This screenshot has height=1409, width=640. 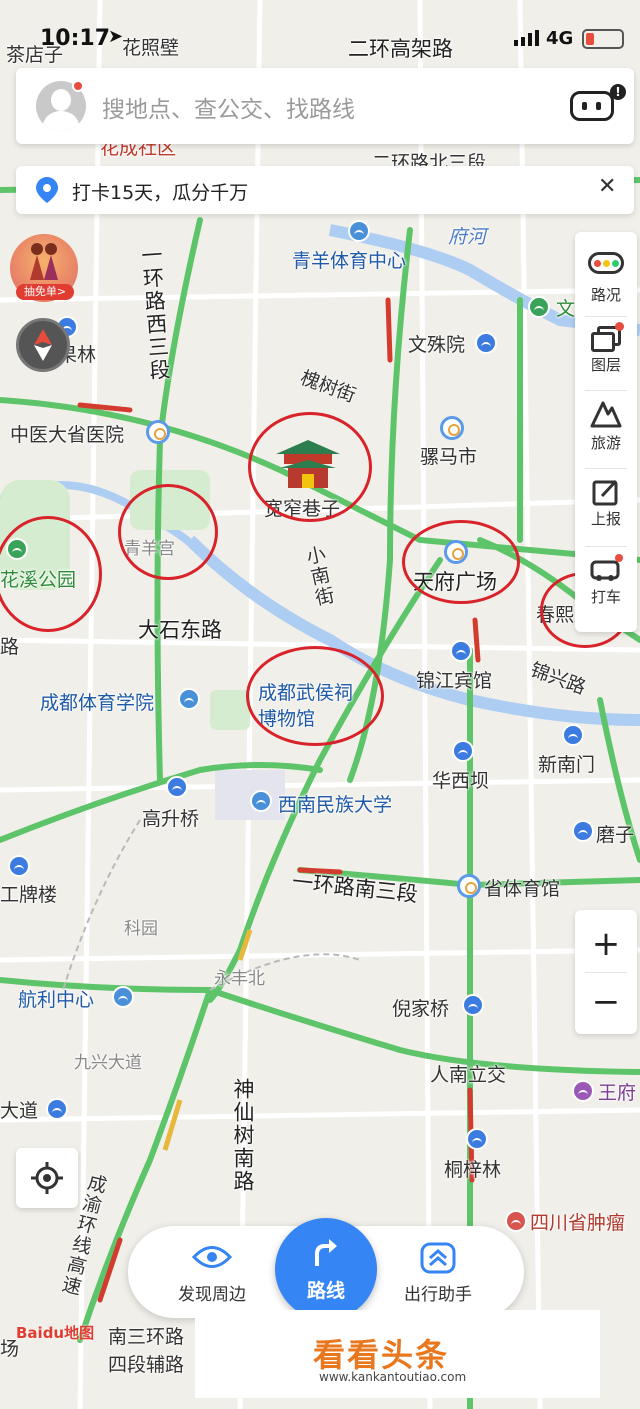 I want to click on assistant-button: 出行助手, so click(x=438, y=1273).